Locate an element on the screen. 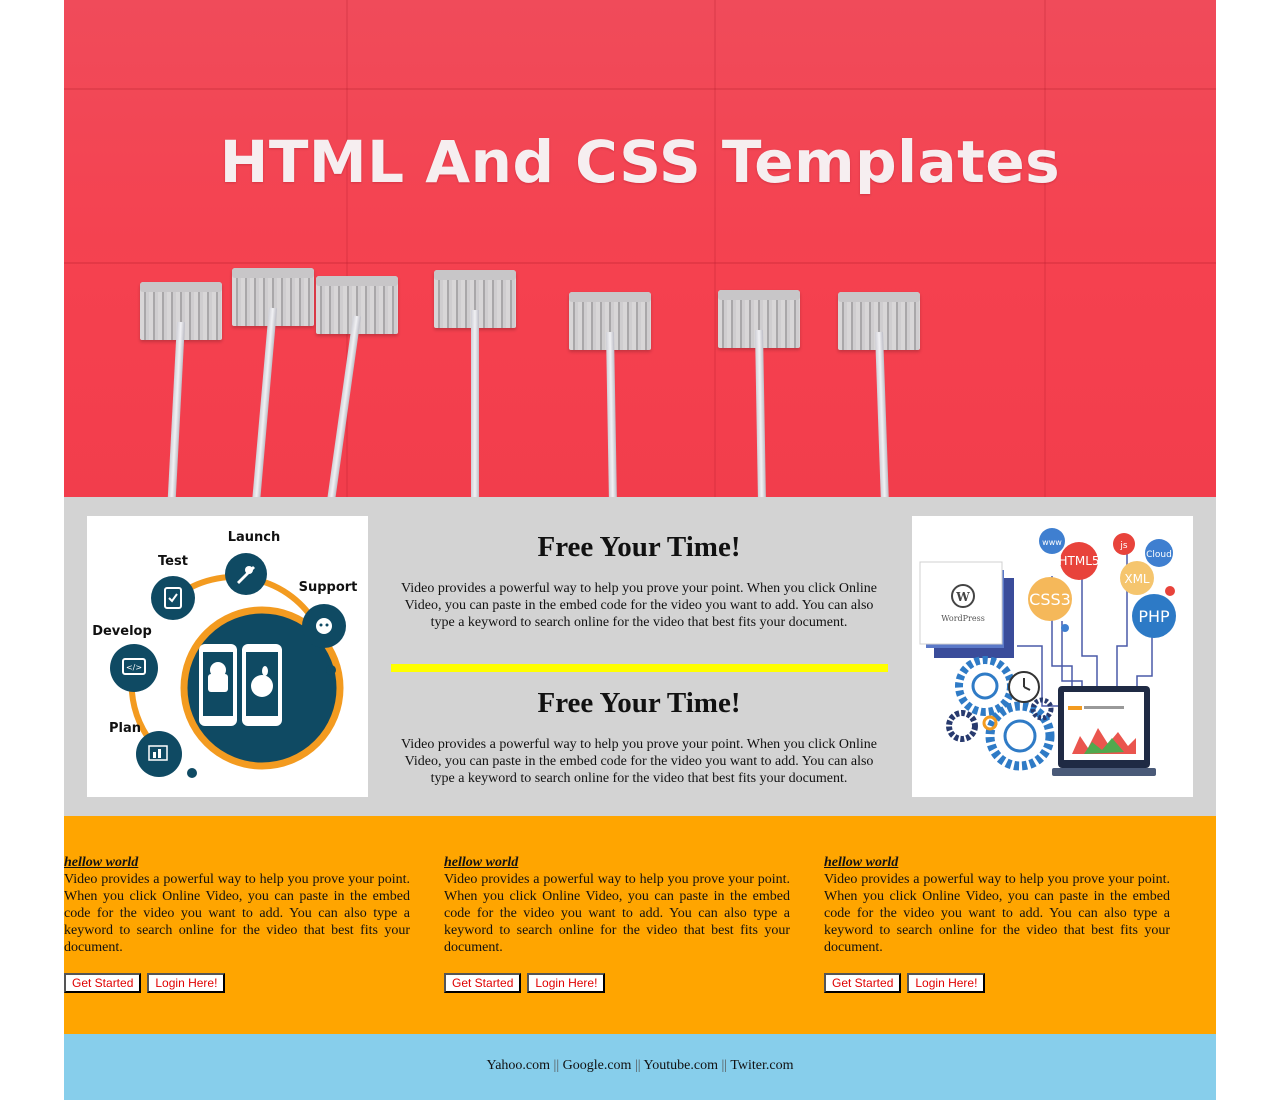  diagram-label-develop: Develop is located at coordinates (122, 631).